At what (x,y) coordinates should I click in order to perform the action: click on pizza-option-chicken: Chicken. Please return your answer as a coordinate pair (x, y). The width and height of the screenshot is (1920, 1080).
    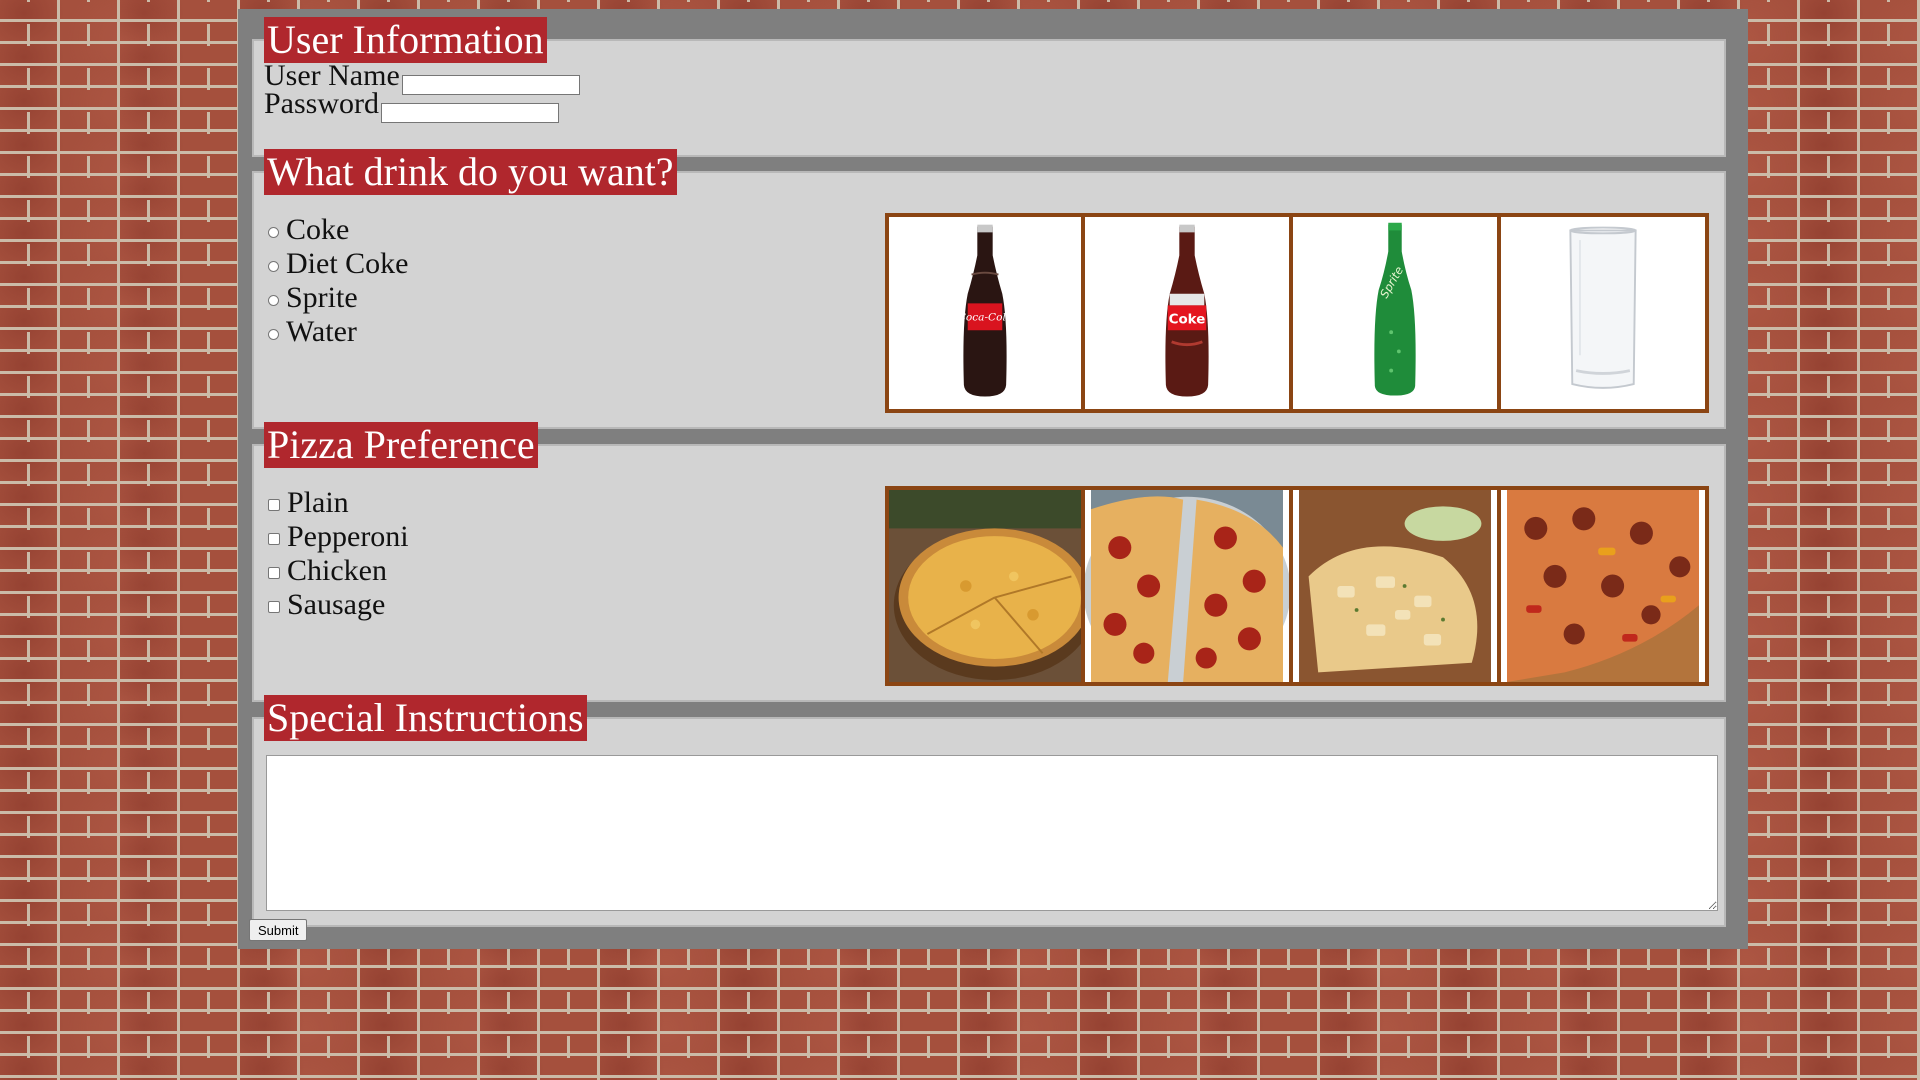
    Looking at the image, I should click on (338, 571).